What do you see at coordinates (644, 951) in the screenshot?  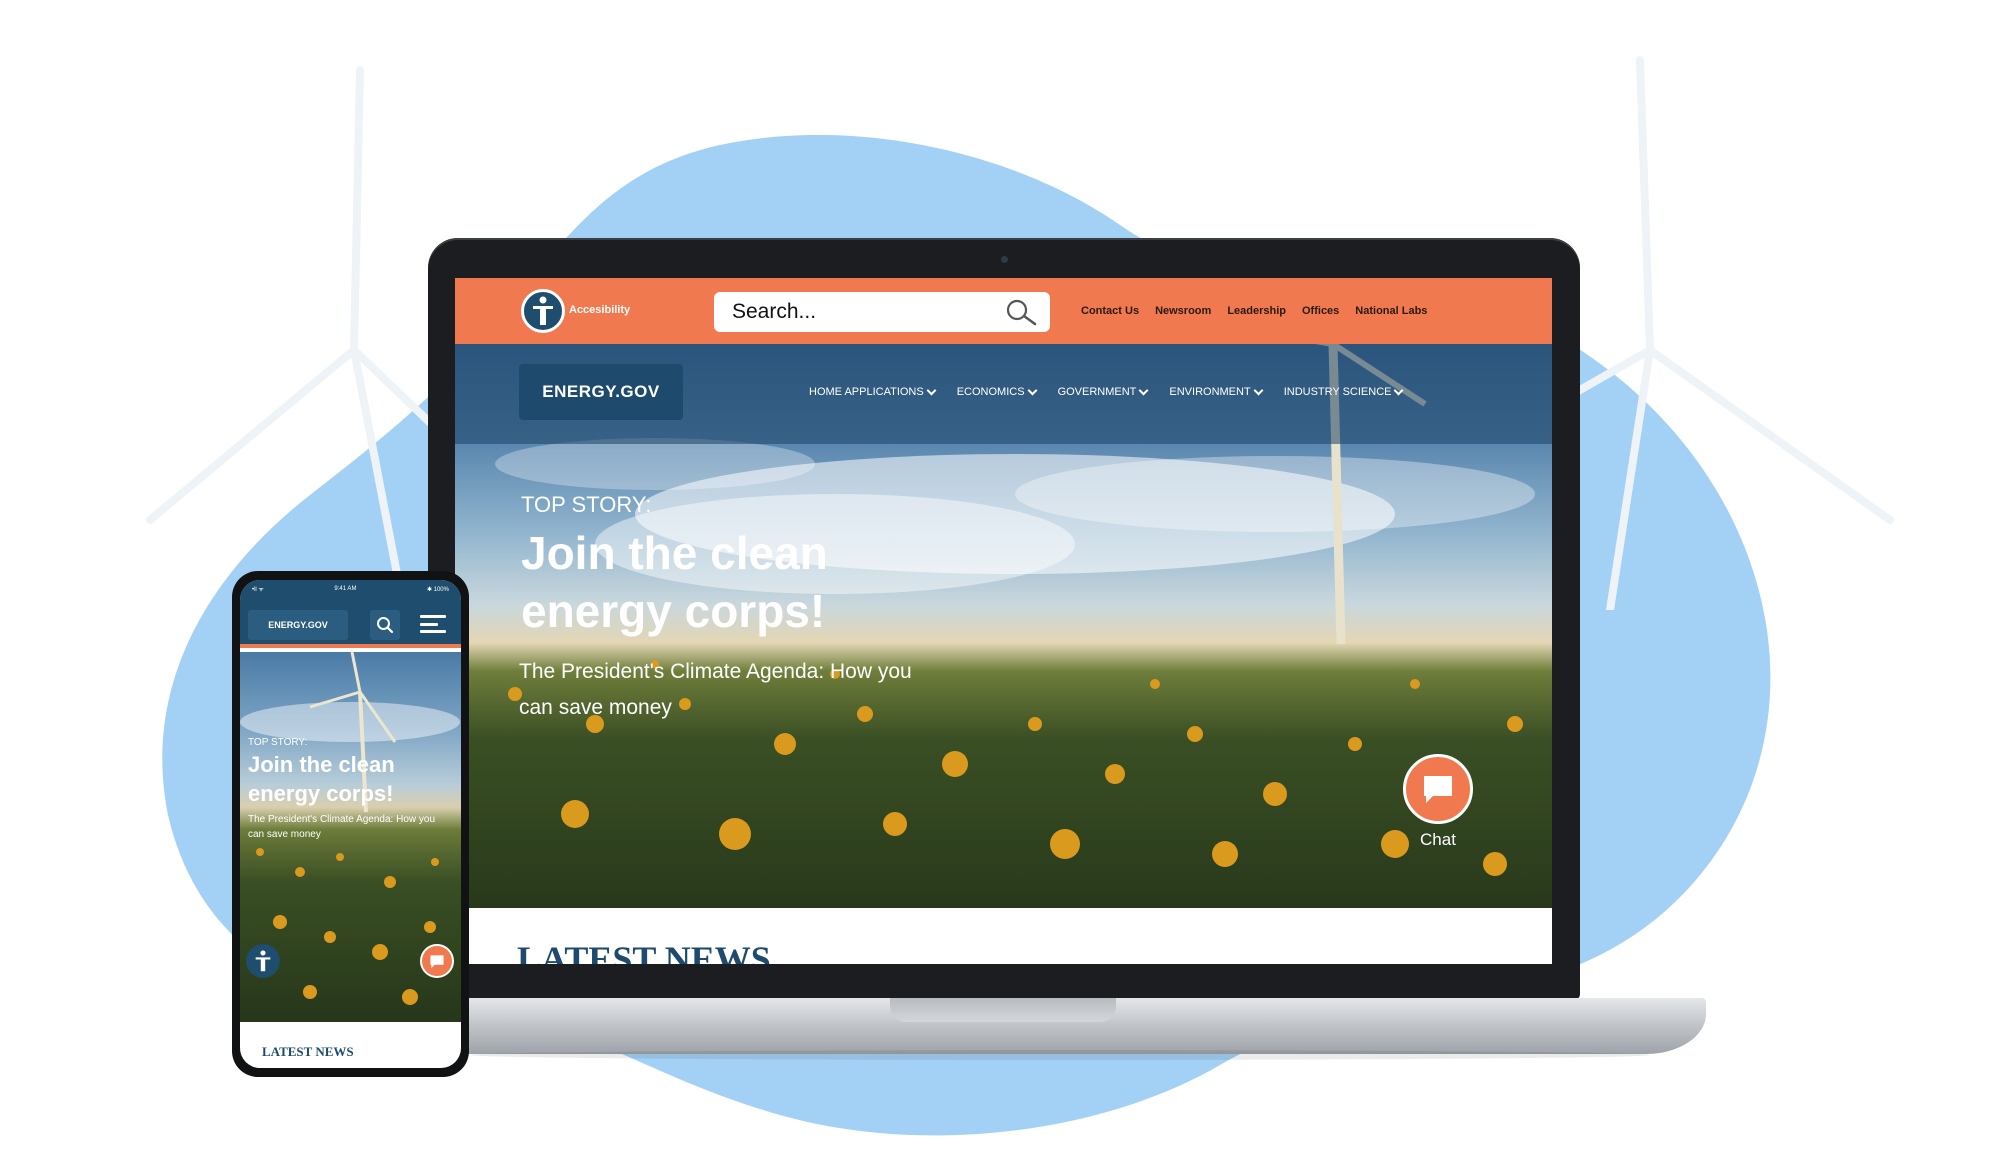 I see `latest-news-heading: LATEST NEWS` at bounding box center [644, 951].